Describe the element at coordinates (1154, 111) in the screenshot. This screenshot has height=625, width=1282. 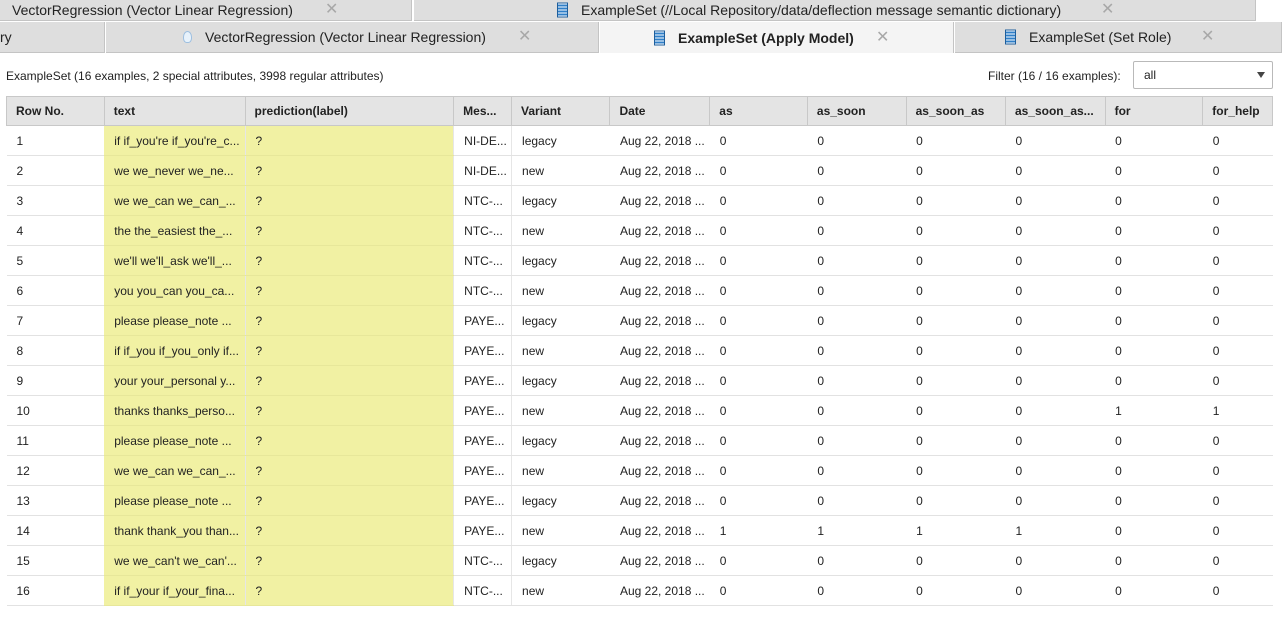
I see `column-header: for` at that location.